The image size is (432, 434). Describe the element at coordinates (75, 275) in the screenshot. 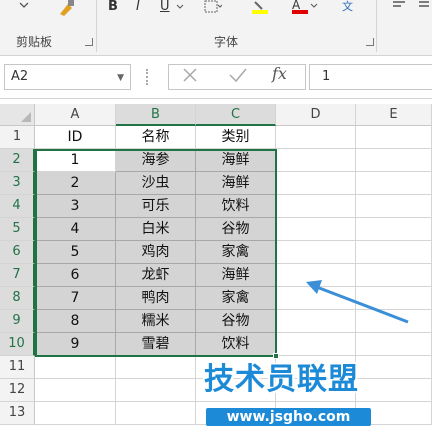

I see `cell-a7: 6` at that location.